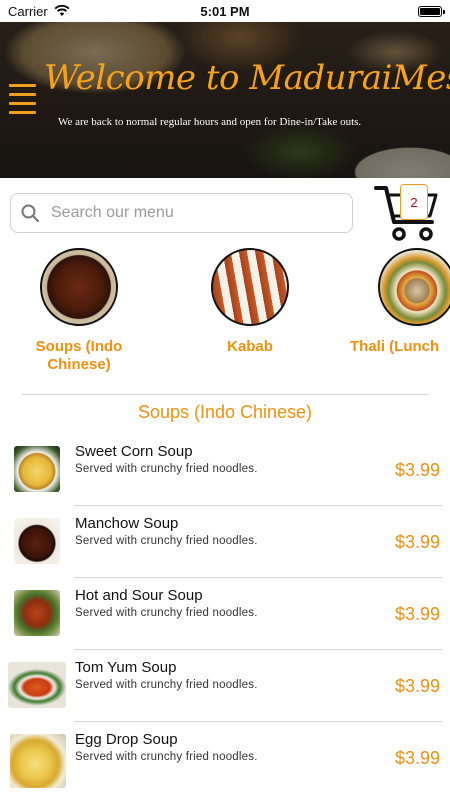 This screenshot has width=450, height=800. Describe the element at coordinates (28, 11) in the screenshot. I see `carrier-label: Carrier` at that location.